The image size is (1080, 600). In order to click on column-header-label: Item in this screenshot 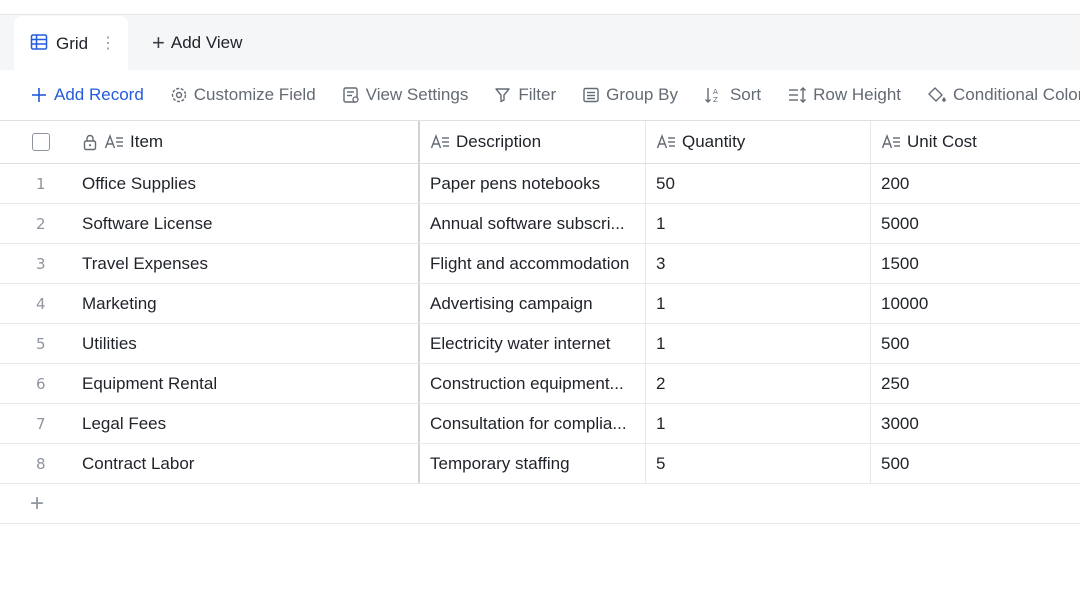, I will do `click(147, 141)`.